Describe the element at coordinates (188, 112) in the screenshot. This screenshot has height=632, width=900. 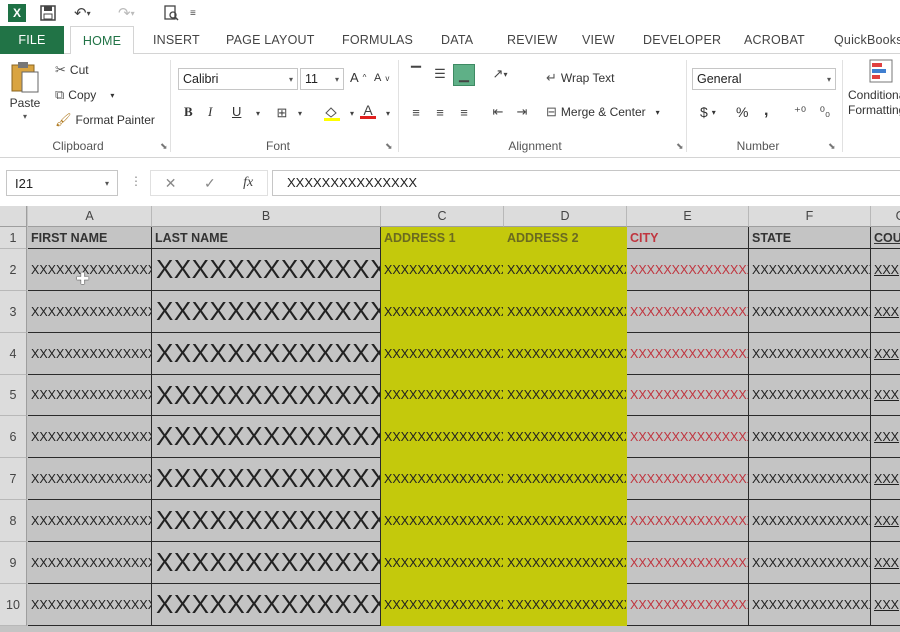
I see `bold-button: B` at that location.